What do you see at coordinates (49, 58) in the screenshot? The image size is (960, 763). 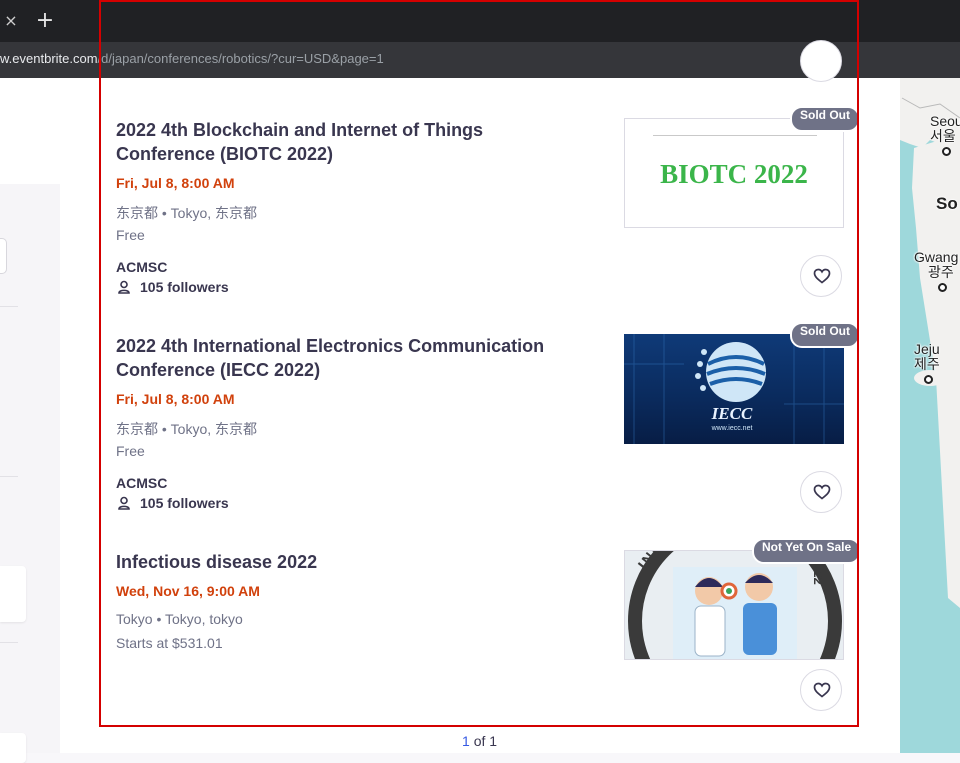 I see `url-host: w.eventbrite.com` at bounding box center [49, 58].